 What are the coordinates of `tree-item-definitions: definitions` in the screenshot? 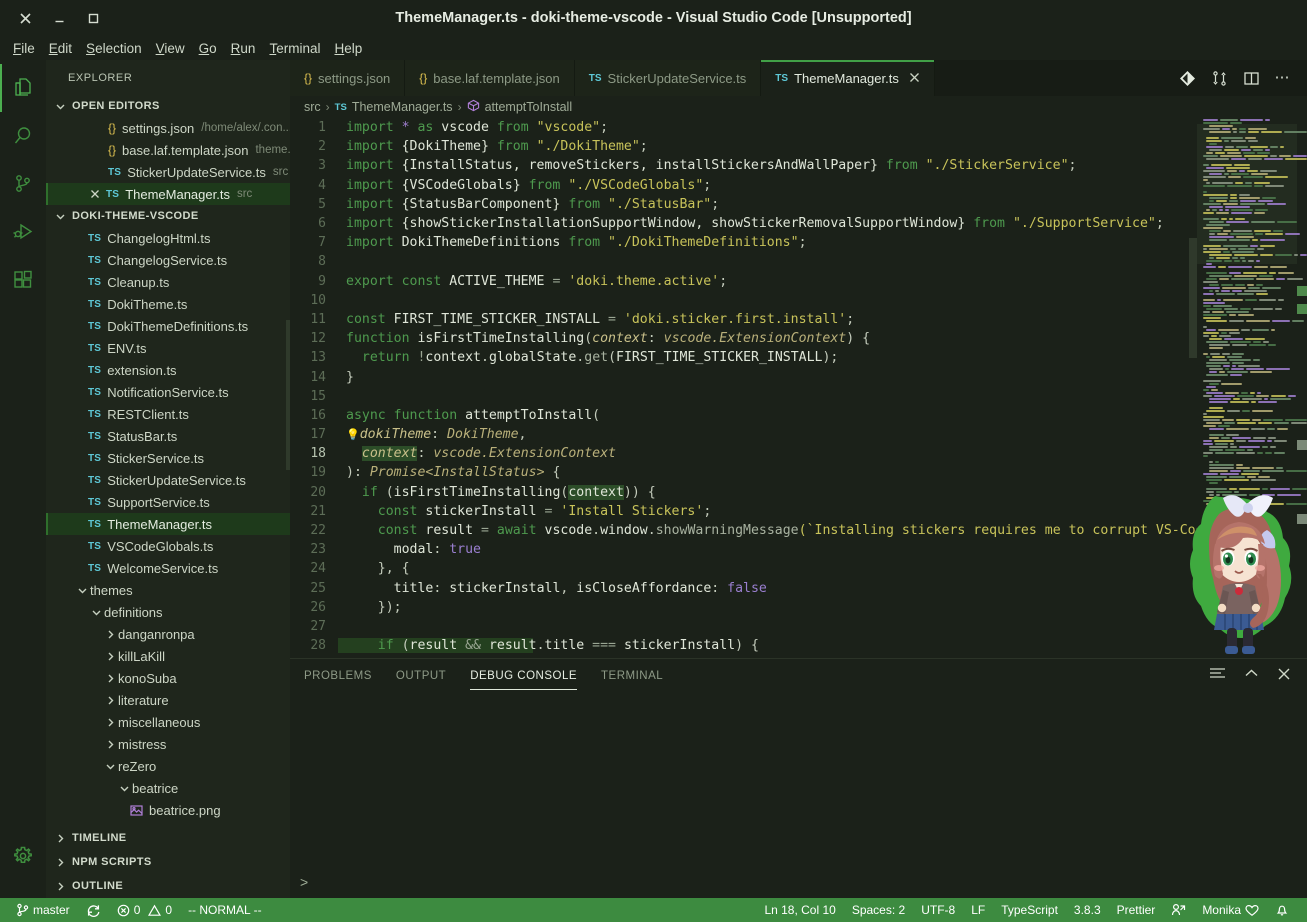 It's located at (168, 612).